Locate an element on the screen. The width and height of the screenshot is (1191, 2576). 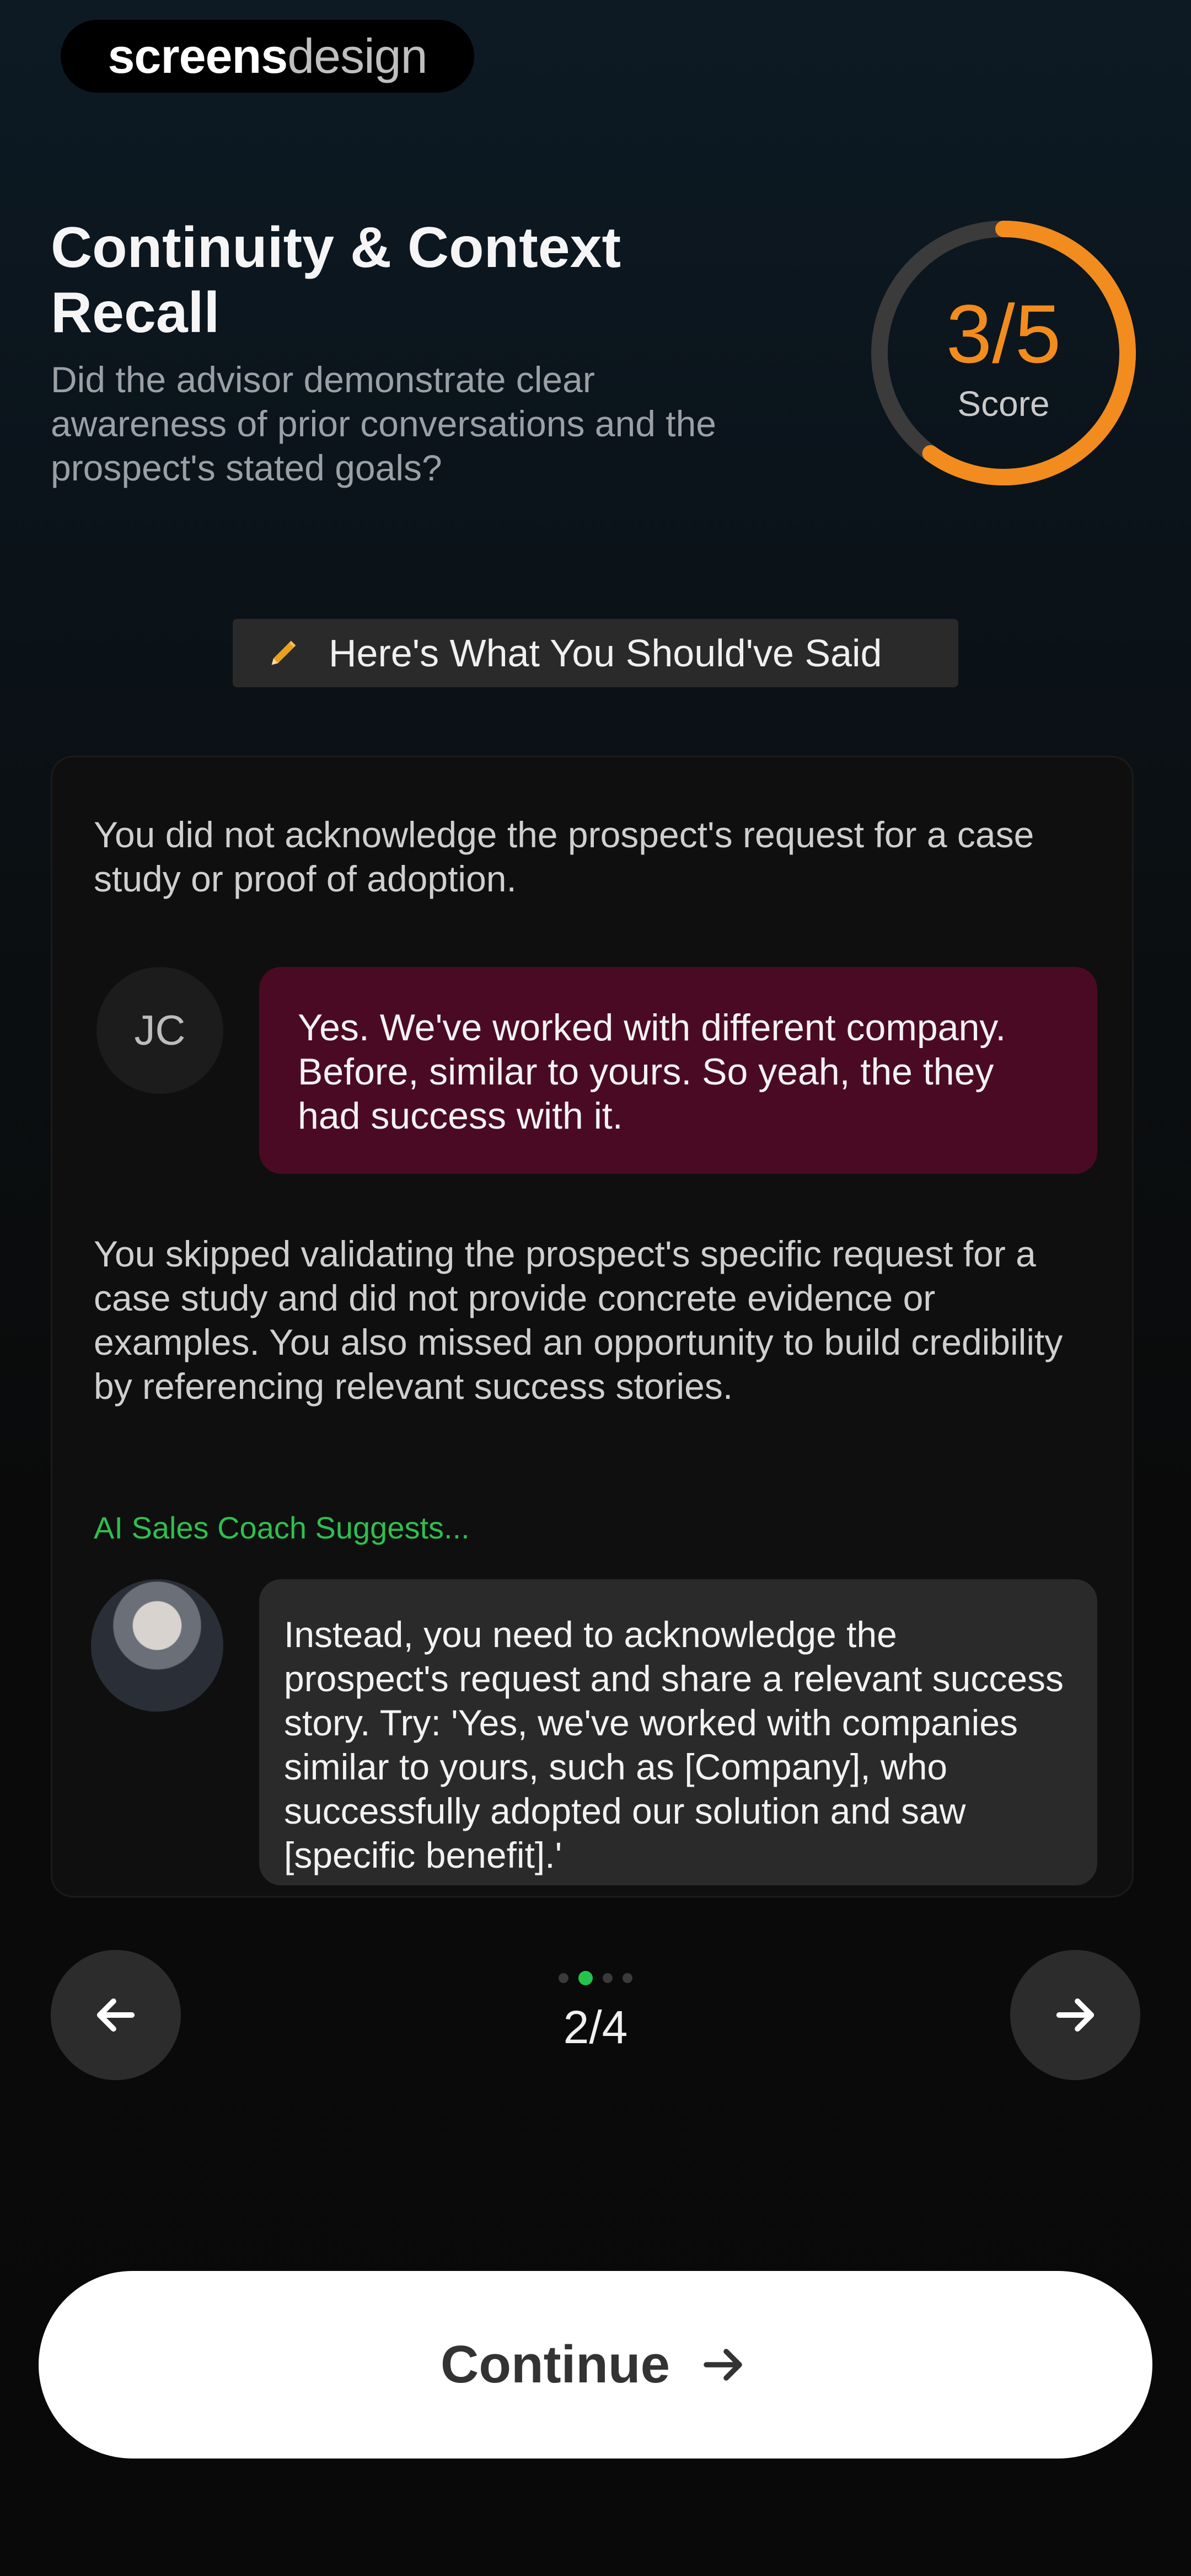
screensdesign-watermark: screens design is located at coordinates (267, 56).